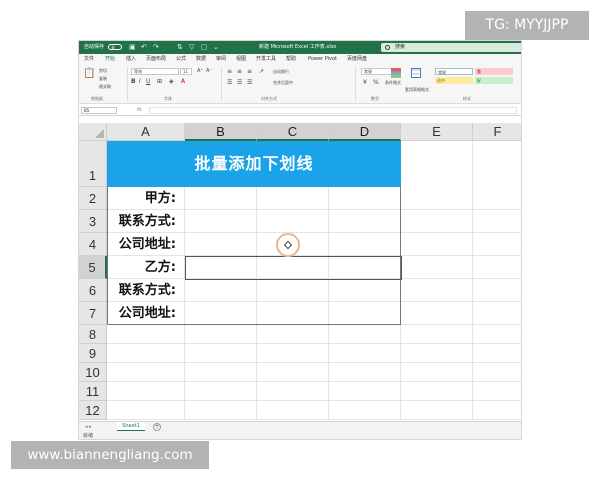 This screenshot has height=480, width=600. I want to click on decrease-font-icon: A⁻, so click(209, 71).